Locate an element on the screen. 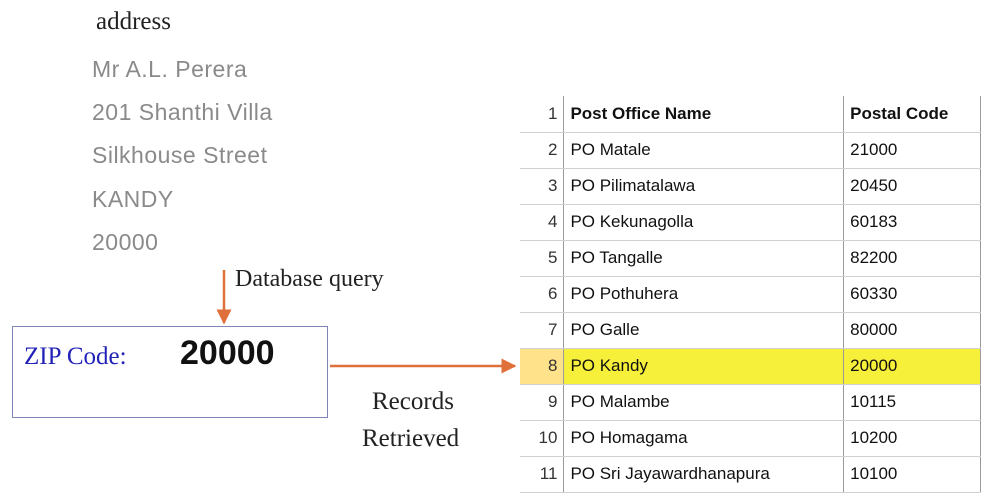  postal-code-cell: 82200 is located at coordinates (912, 258).